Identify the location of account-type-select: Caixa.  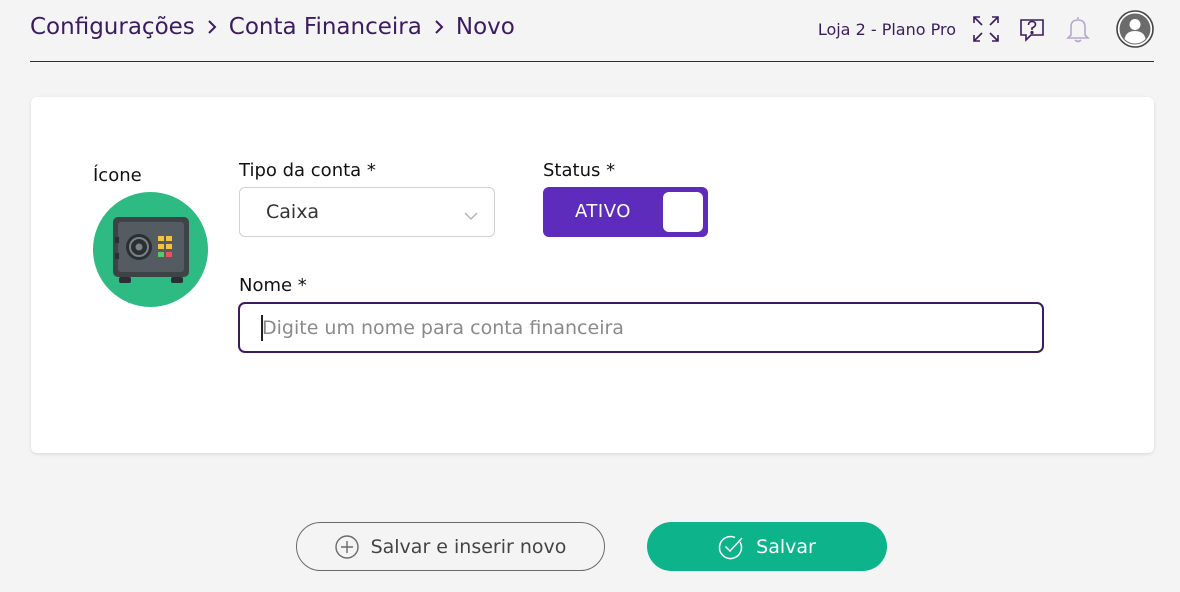
(367, 212).